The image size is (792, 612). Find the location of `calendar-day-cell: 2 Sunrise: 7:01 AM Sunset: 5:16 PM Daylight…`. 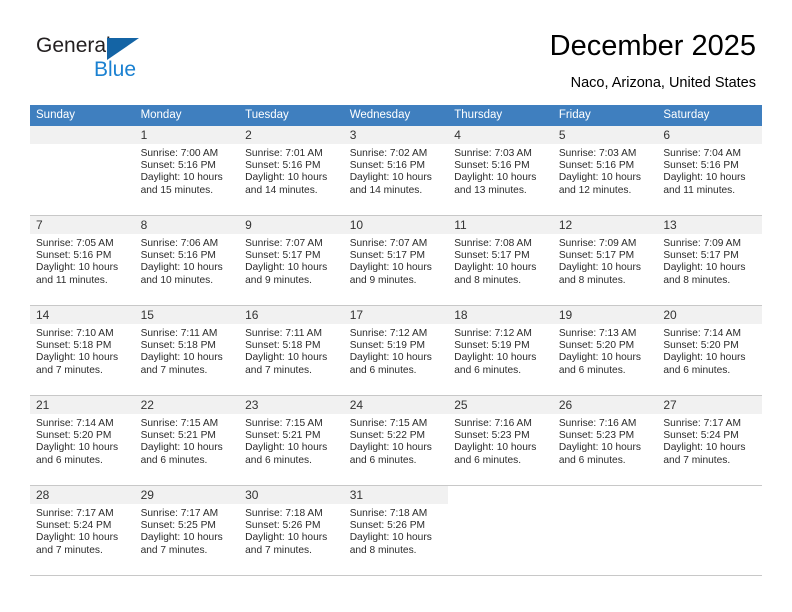

calendar-day-cell: 2 Sunrise: 7:01 AM Sunset: 5:16 PM Daylight… is located at coordinates (291, 171).